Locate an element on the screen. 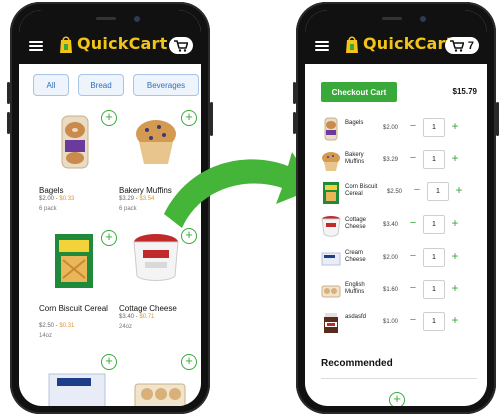 The image size is (500, 417). bagels-product-image is located at coordinates (75, 142).